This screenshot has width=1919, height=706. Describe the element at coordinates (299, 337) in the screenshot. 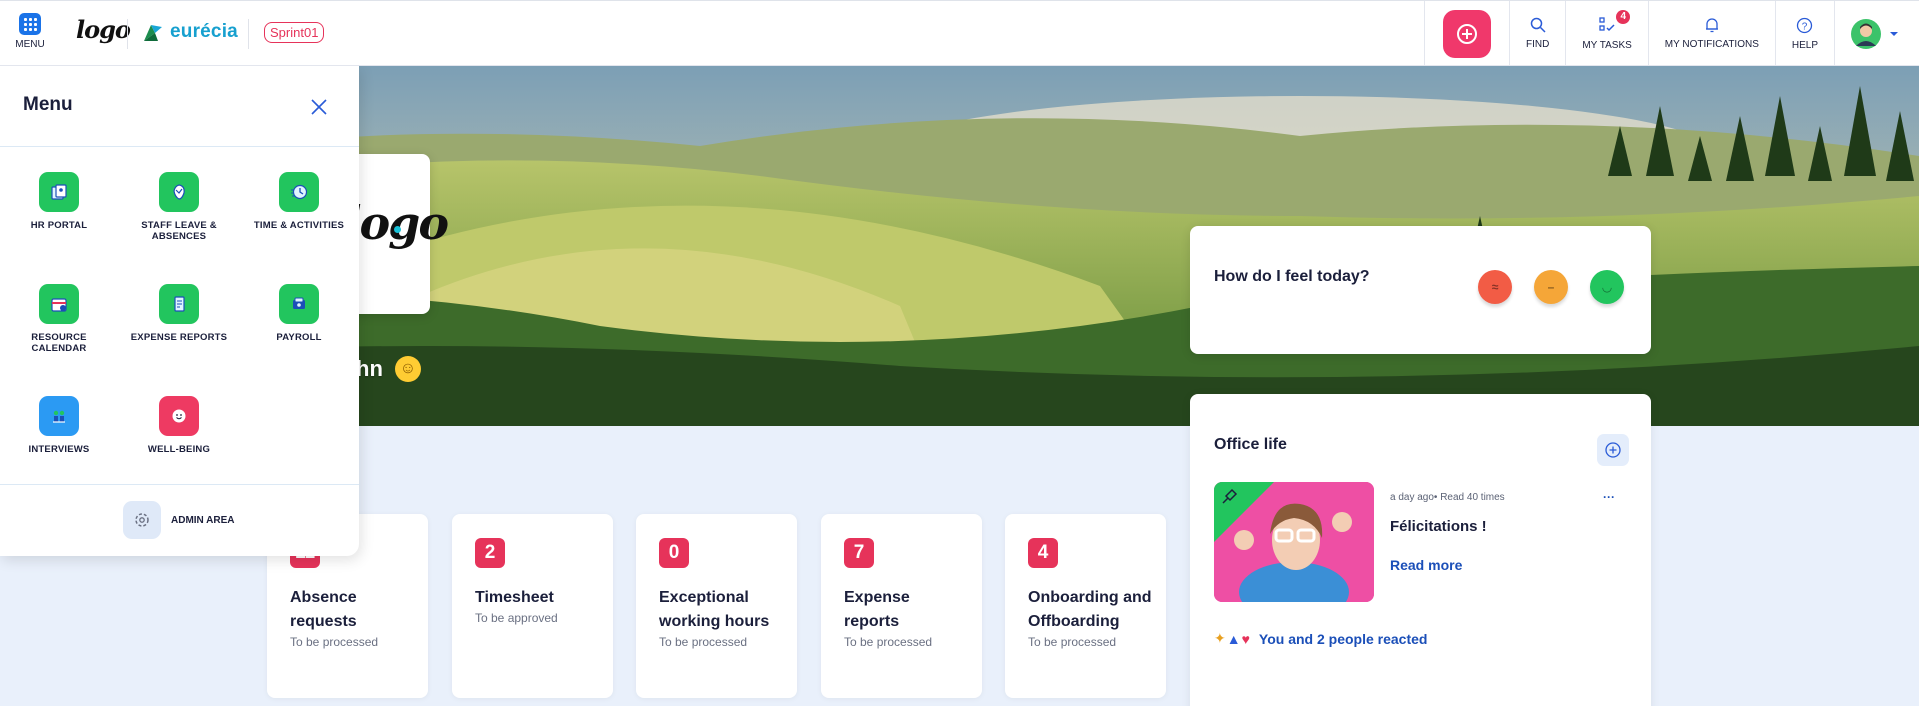

I see `menu-item-label: PAYROLL` at that location.